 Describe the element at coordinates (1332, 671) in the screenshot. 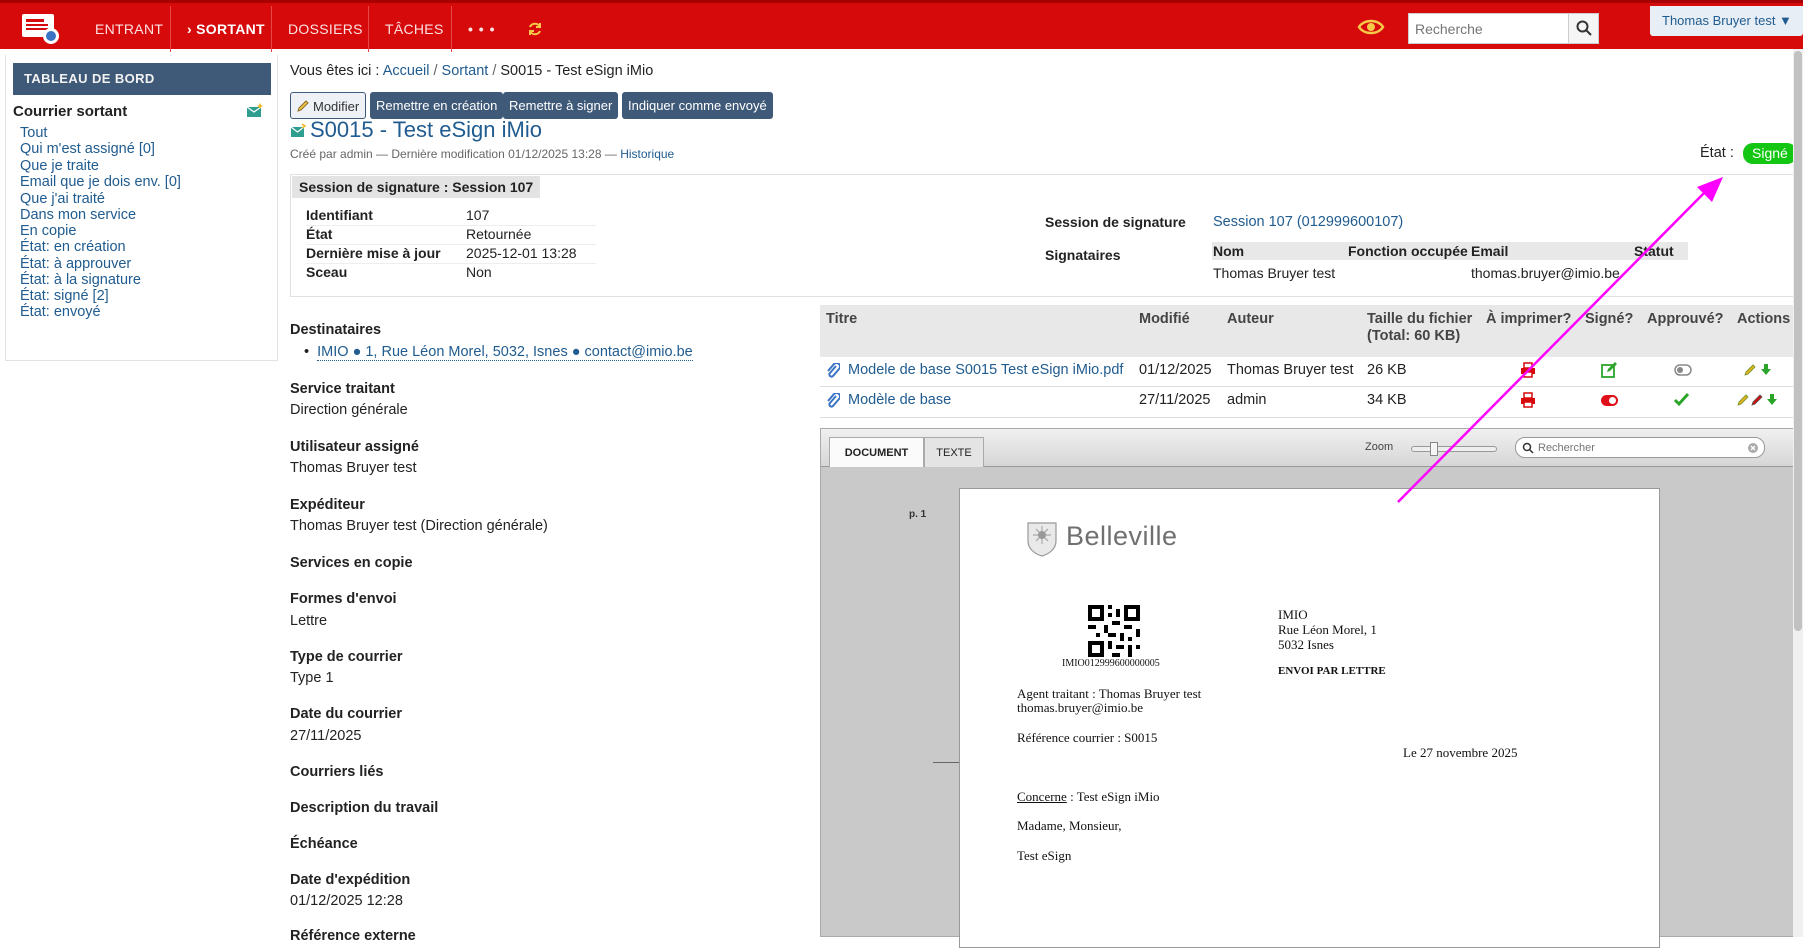

I see `envoi-type: ENVOI PAR LETTRE` at that location.